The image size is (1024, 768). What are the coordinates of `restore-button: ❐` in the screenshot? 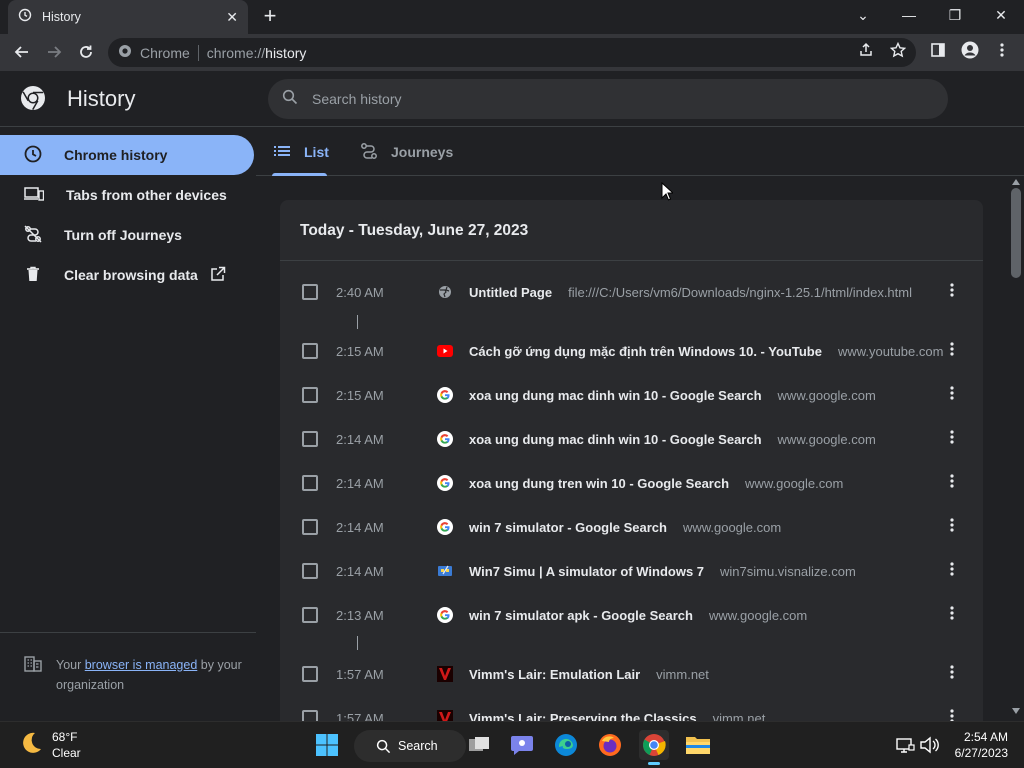 It's located at (955, 16).